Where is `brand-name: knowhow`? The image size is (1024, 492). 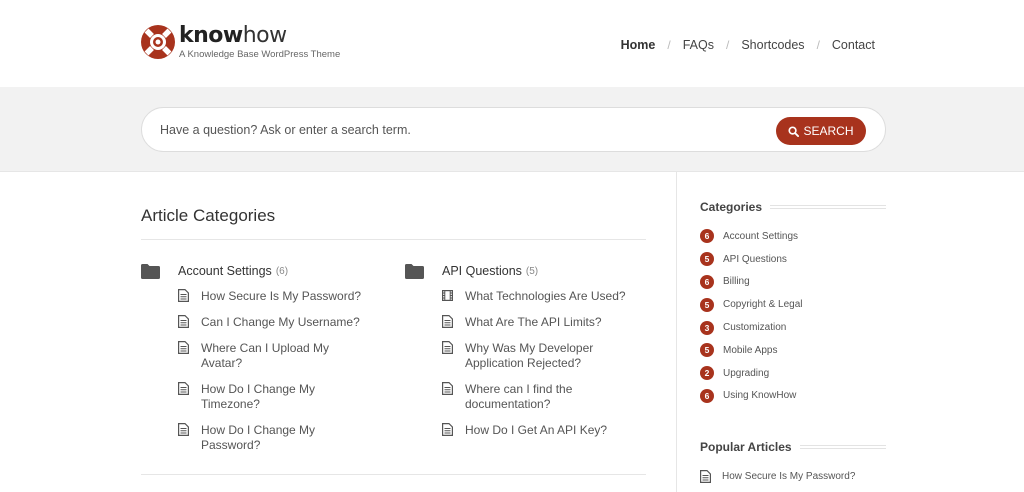 brand-name: knowhow is located at coordinates (259, 36).